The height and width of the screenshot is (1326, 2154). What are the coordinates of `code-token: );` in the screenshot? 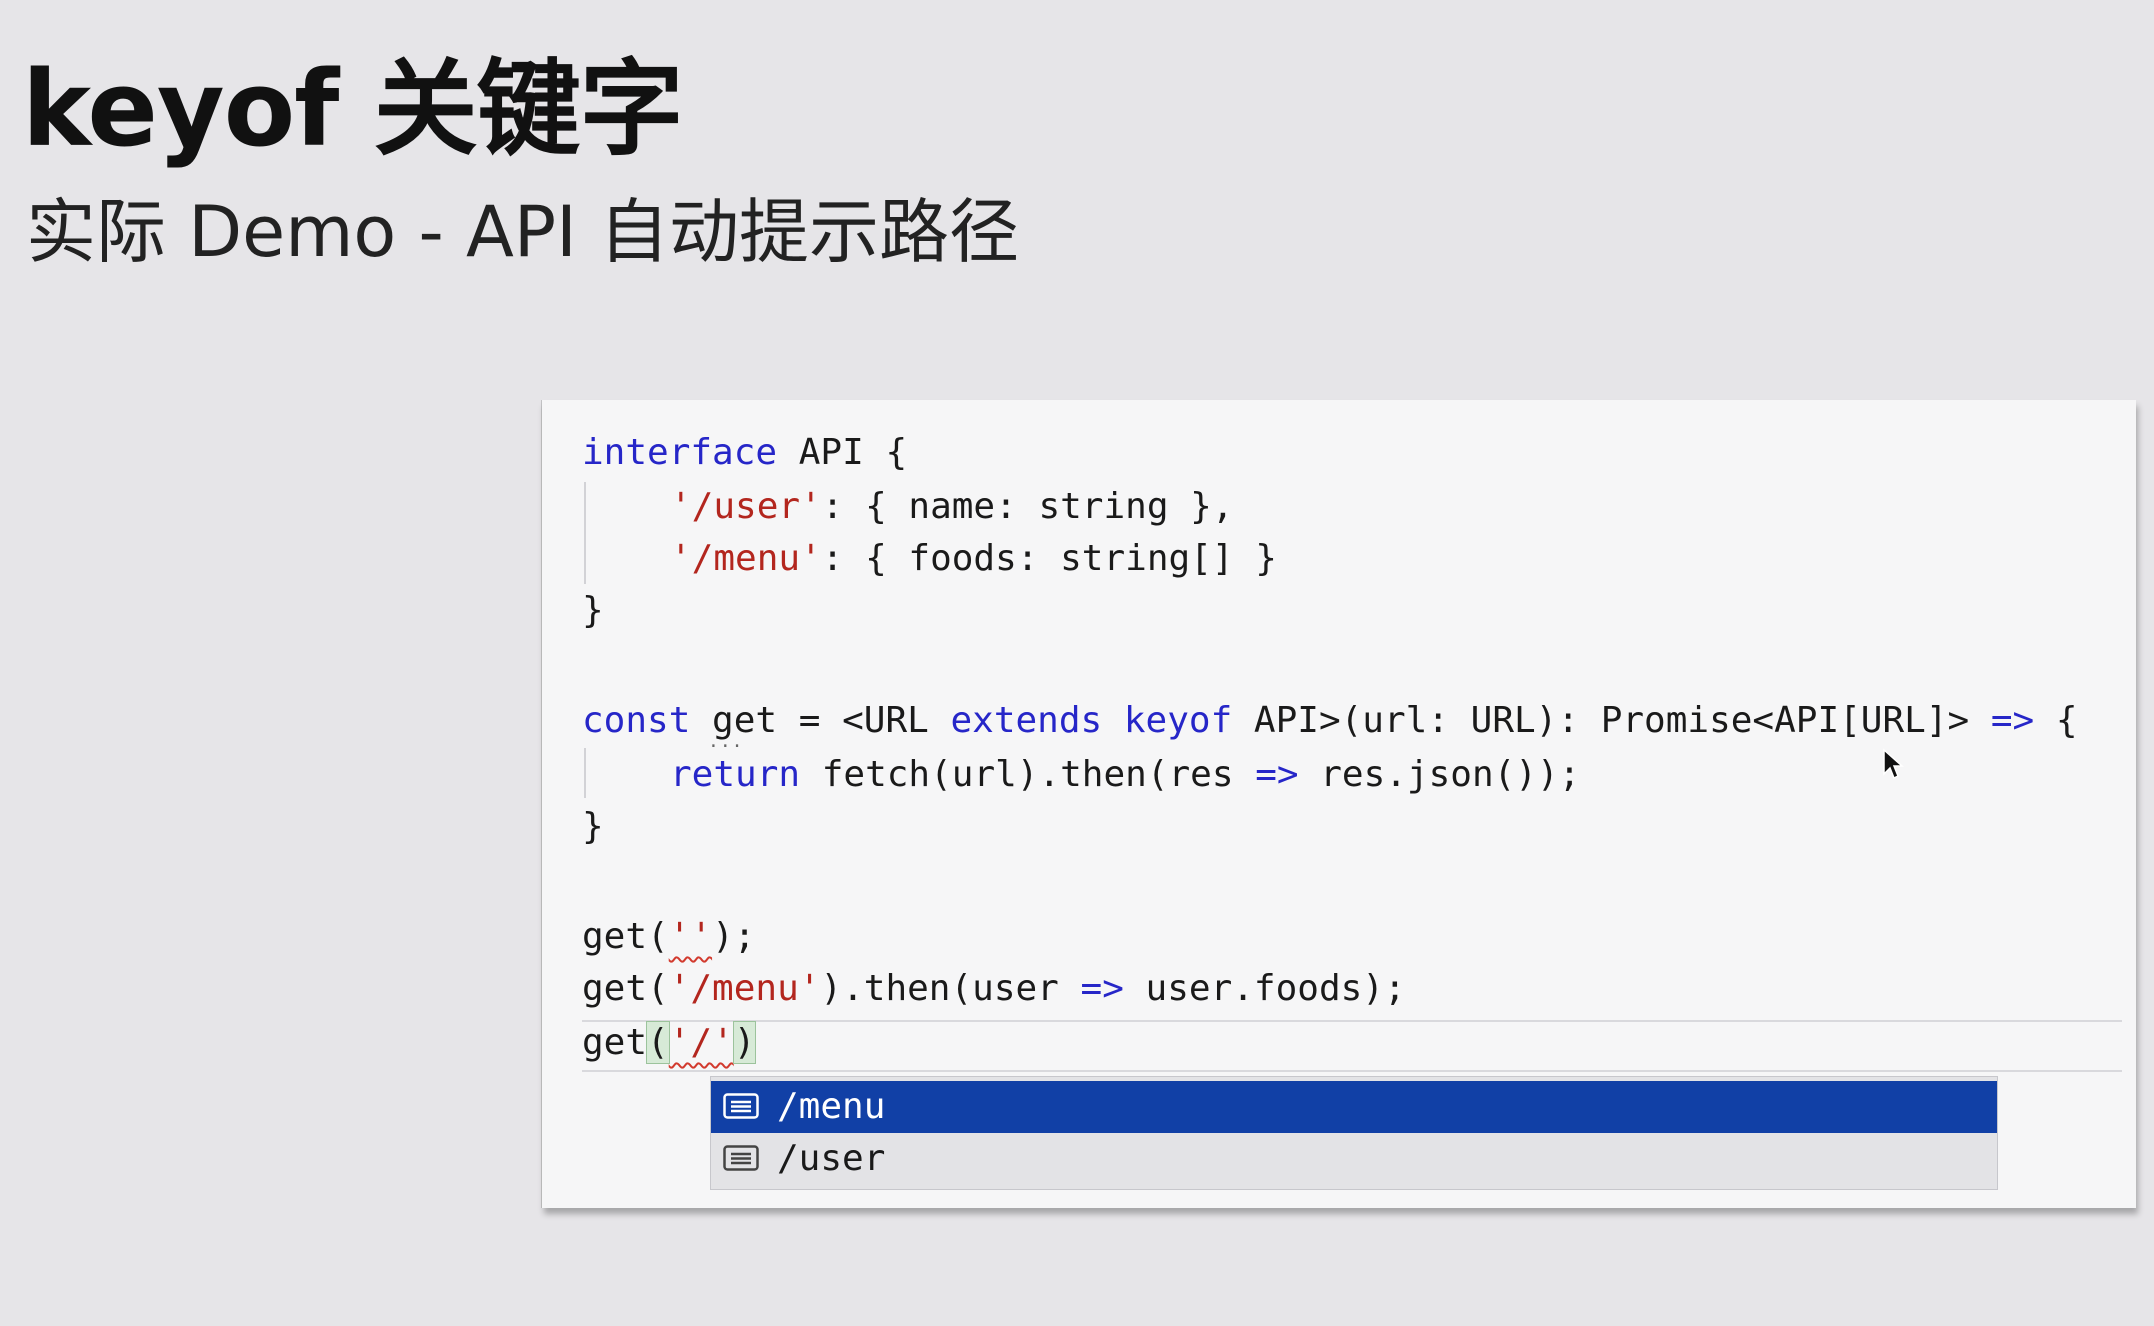 It's located at (734, 936).